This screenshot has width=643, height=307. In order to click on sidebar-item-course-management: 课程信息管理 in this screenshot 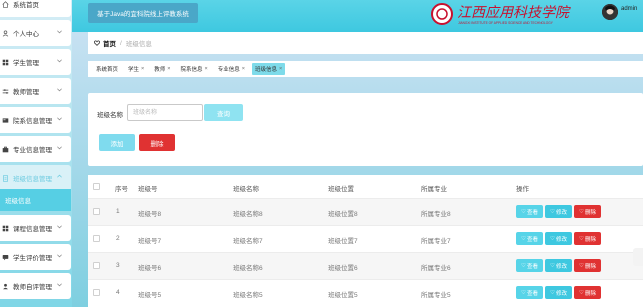, I will do `click(35, 228)`.